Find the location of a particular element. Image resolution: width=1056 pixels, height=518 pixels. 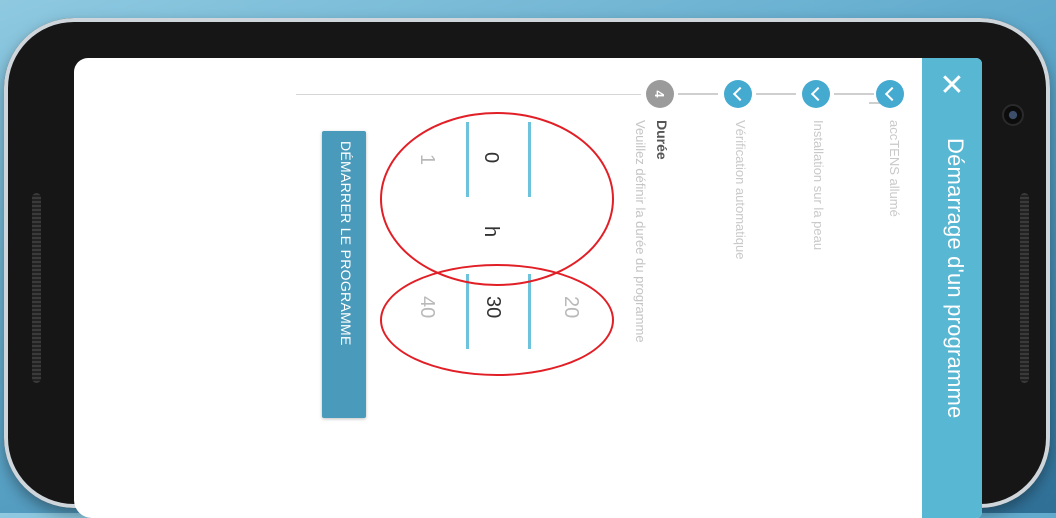

step-1-label: accTENS allumé is located at coordinates (894, 168).